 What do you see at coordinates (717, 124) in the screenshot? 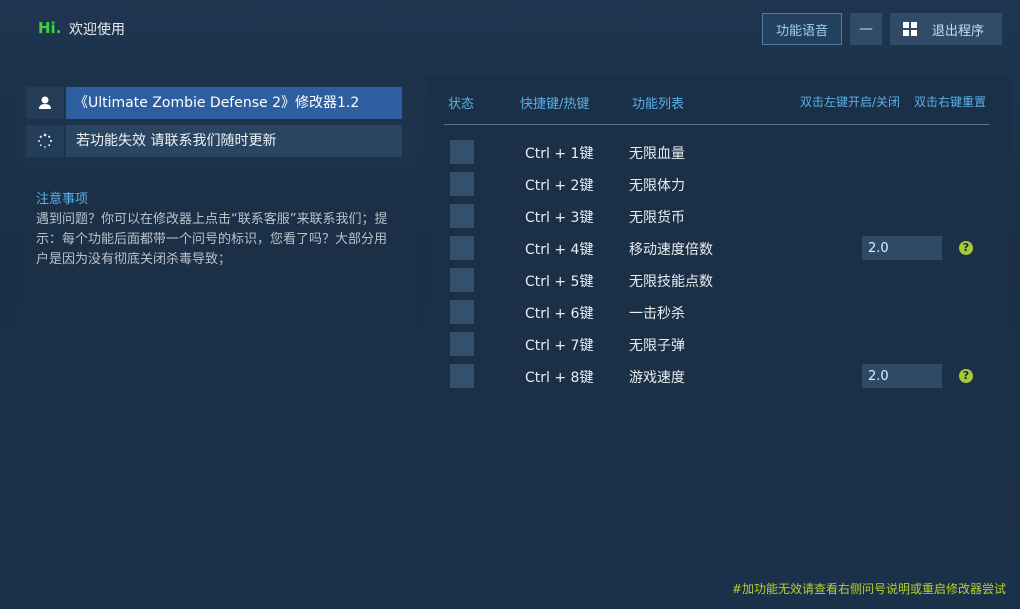
I see `header-divider` at bounding box center [717, 124].